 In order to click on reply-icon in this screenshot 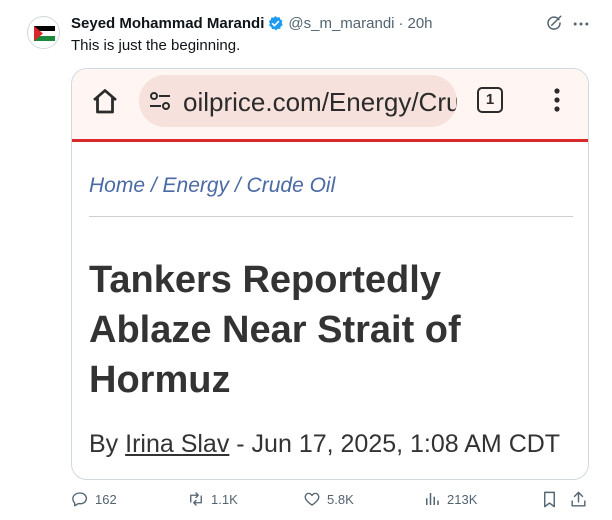, I will do `click(80, 499)`.